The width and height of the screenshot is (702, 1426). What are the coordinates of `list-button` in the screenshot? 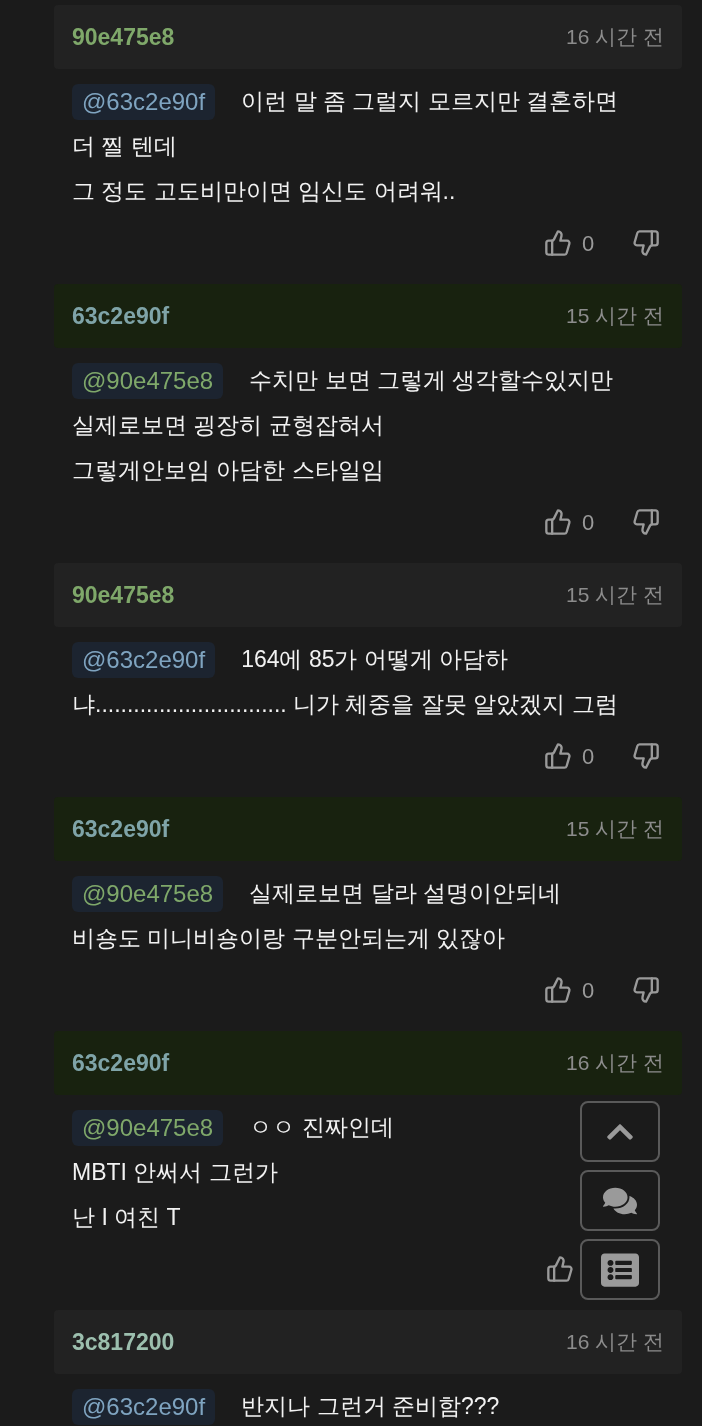 It's located at (620, 1269).